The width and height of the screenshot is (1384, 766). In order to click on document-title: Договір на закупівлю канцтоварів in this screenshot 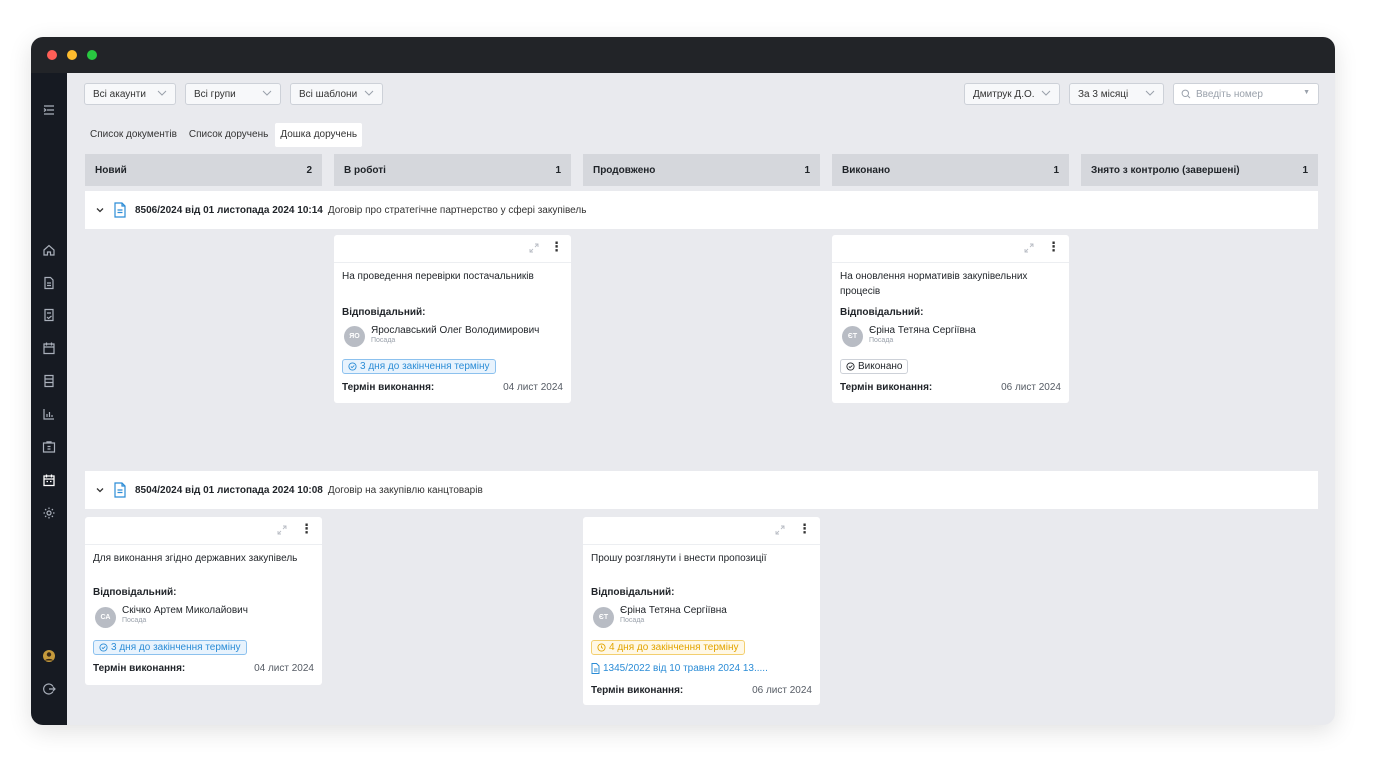, I will do `click(405, 490)`.